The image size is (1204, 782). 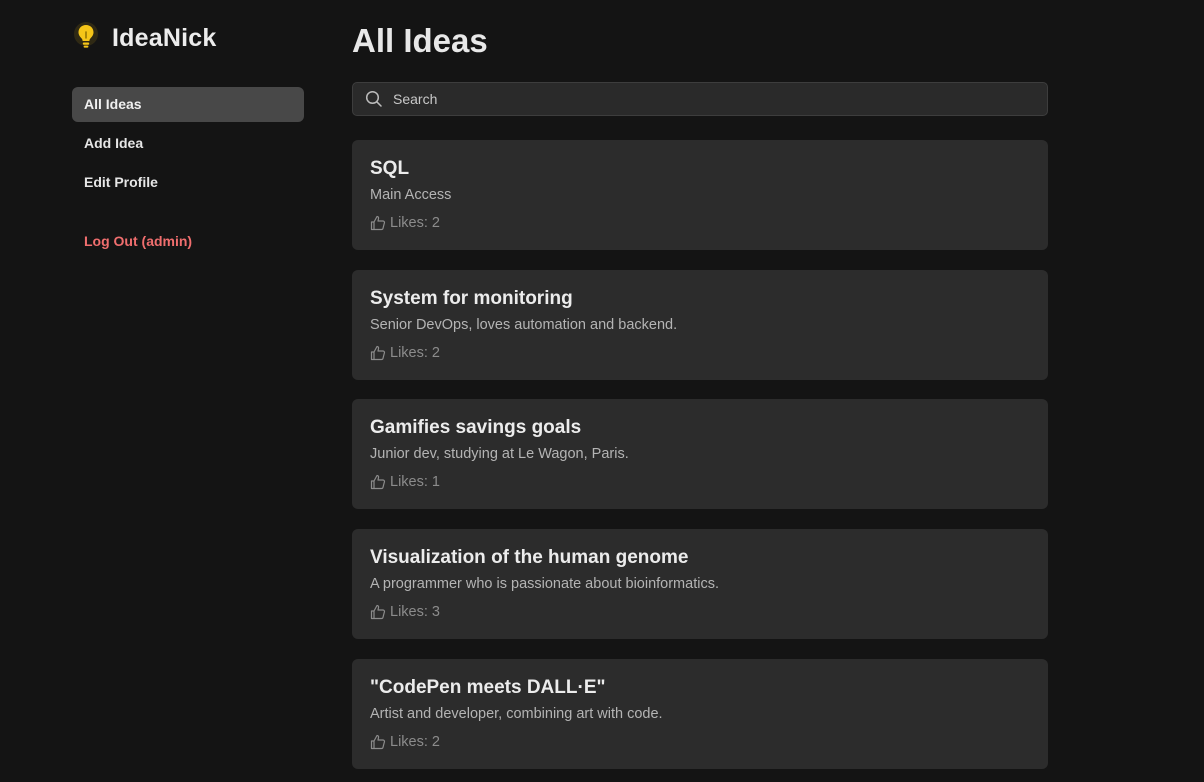 What do you see at coordinates (389, 169) in the screenshot?
I see `idea-title: SQL` at bounding box center [389, 169].